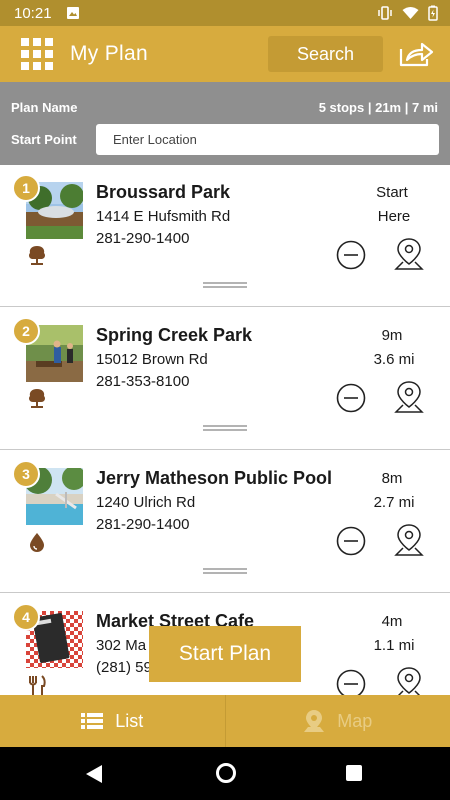  Describe the element at coordinates (163, 192) in the screenshot. I see `stop-name: Broussard Park` at that location.